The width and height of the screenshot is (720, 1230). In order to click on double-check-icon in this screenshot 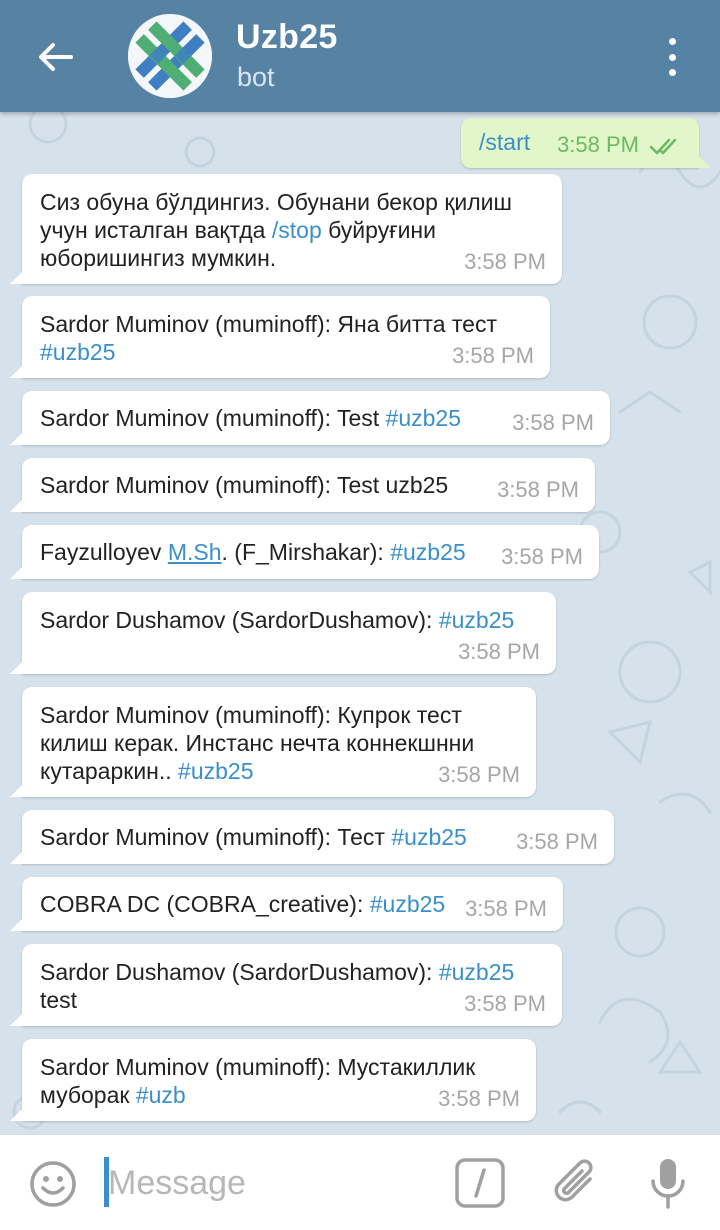, I will do `click(663, 146)`.